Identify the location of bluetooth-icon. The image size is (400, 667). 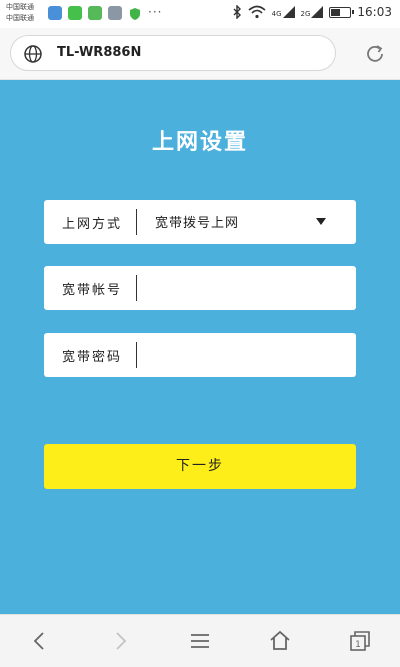
(237, 12).